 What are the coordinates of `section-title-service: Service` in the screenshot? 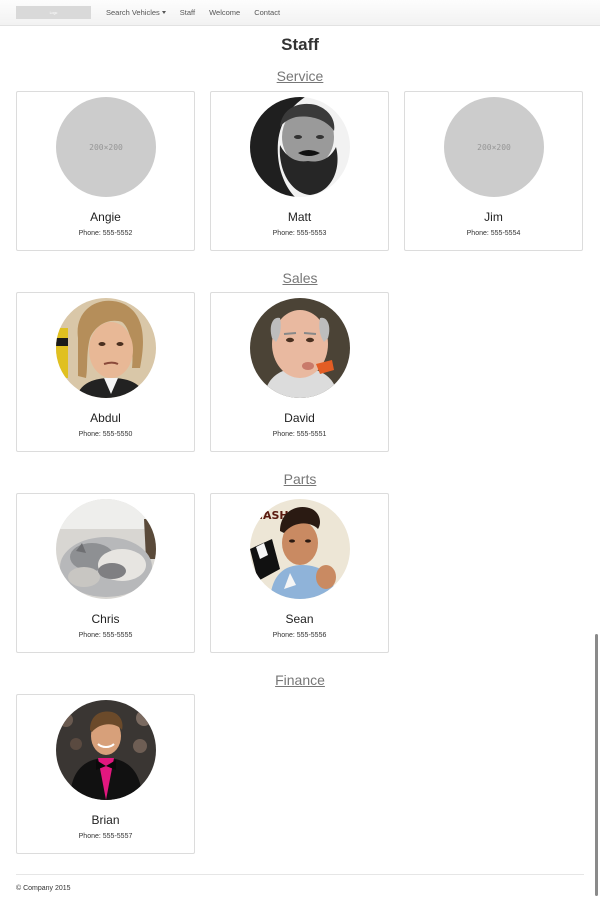 It's located at (300, 76).